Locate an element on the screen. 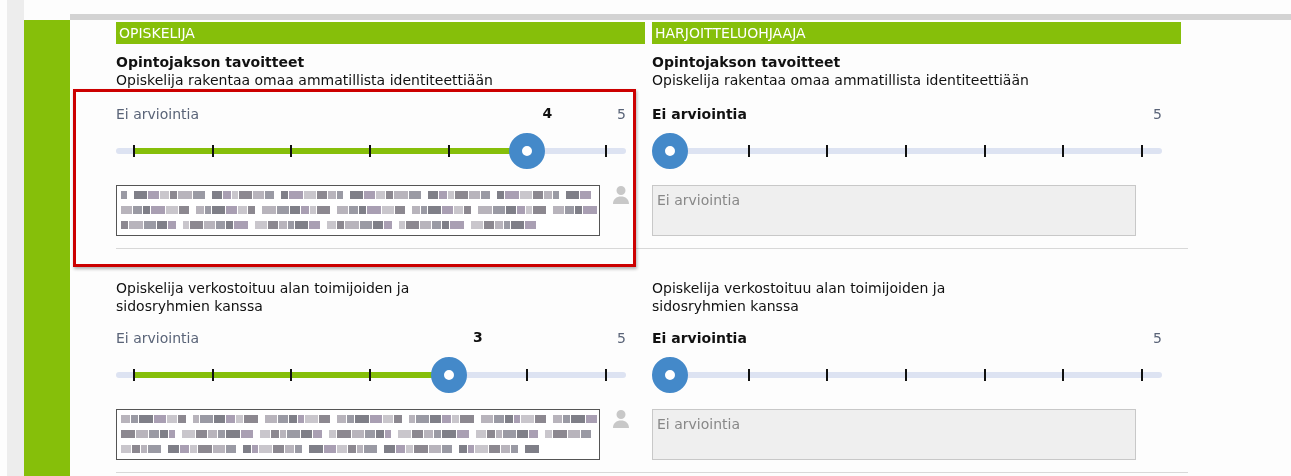 The width and height of the screenshot is (1291, 476). column-header: HARJOITTELUOHJAAJA is located at coordinates (916, 33).